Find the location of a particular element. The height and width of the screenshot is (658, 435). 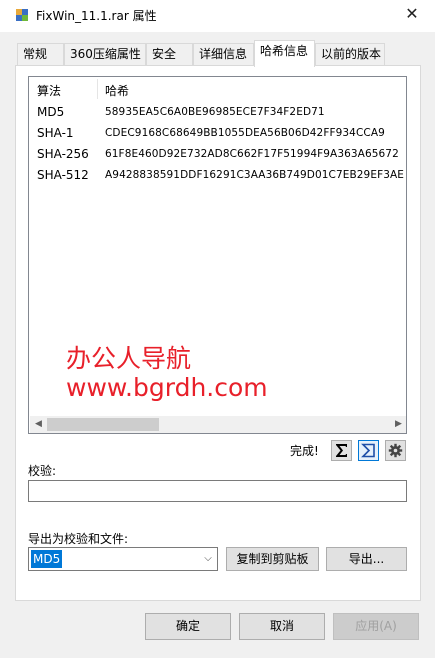

tab-details: 详细信息 is located at coordinates (223, 54).